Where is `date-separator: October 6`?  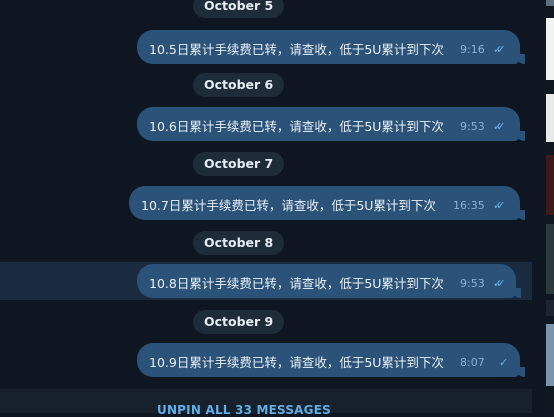 date-separator: October 6 is located at coordinates (239, 85).